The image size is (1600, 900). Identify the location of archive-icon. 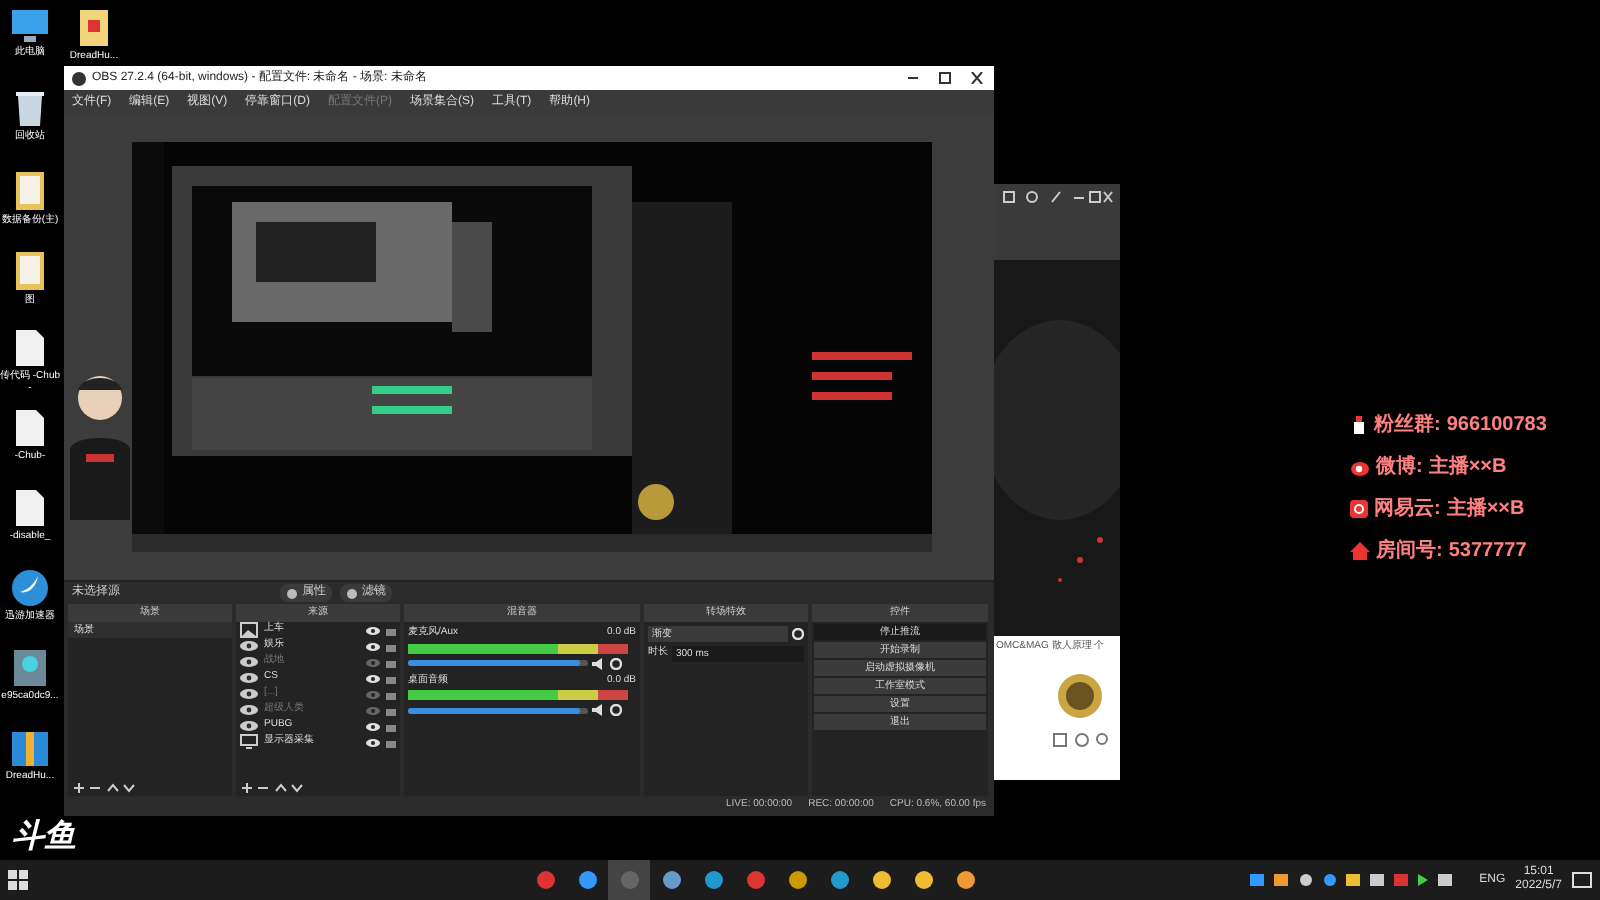
(30, 748).